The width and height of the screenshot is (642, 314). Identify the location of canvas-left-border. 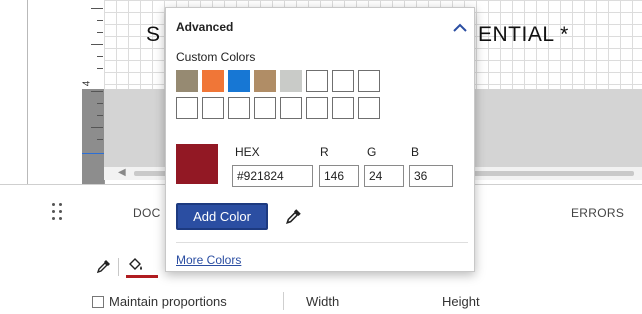
(27, 92).